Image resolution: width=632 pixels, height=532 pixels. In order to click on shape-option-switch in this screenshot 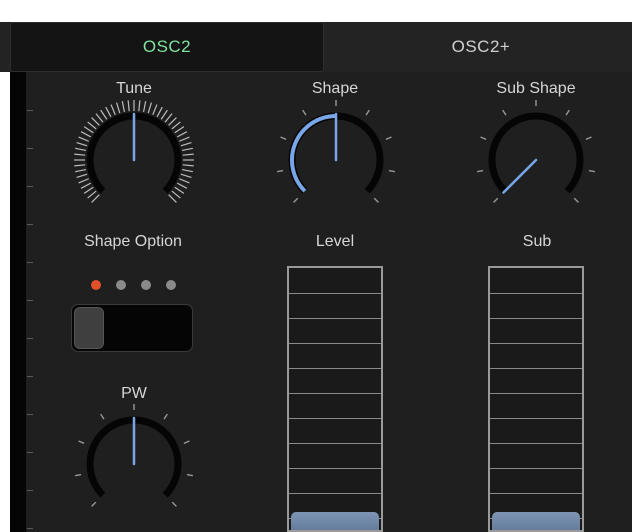, I will do `click(132, 328)`.